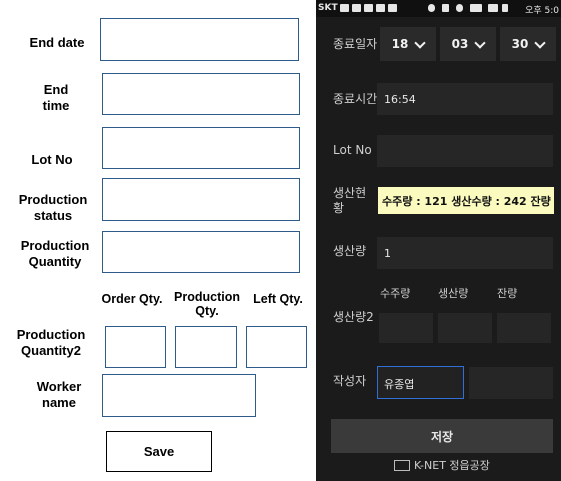 This screenshot has height=481, width=561. Describe the element at coordinates (399, 384) in the screenshot. I see `author-value: 유종엽` at that location.